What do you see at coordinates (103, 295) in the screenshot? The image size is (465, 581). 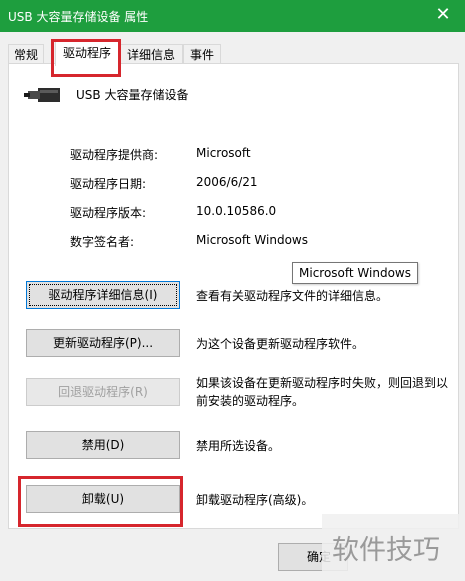 I see `driver-details-button: 驱动程序详细信息(I)` at bounding box center [103, 295].